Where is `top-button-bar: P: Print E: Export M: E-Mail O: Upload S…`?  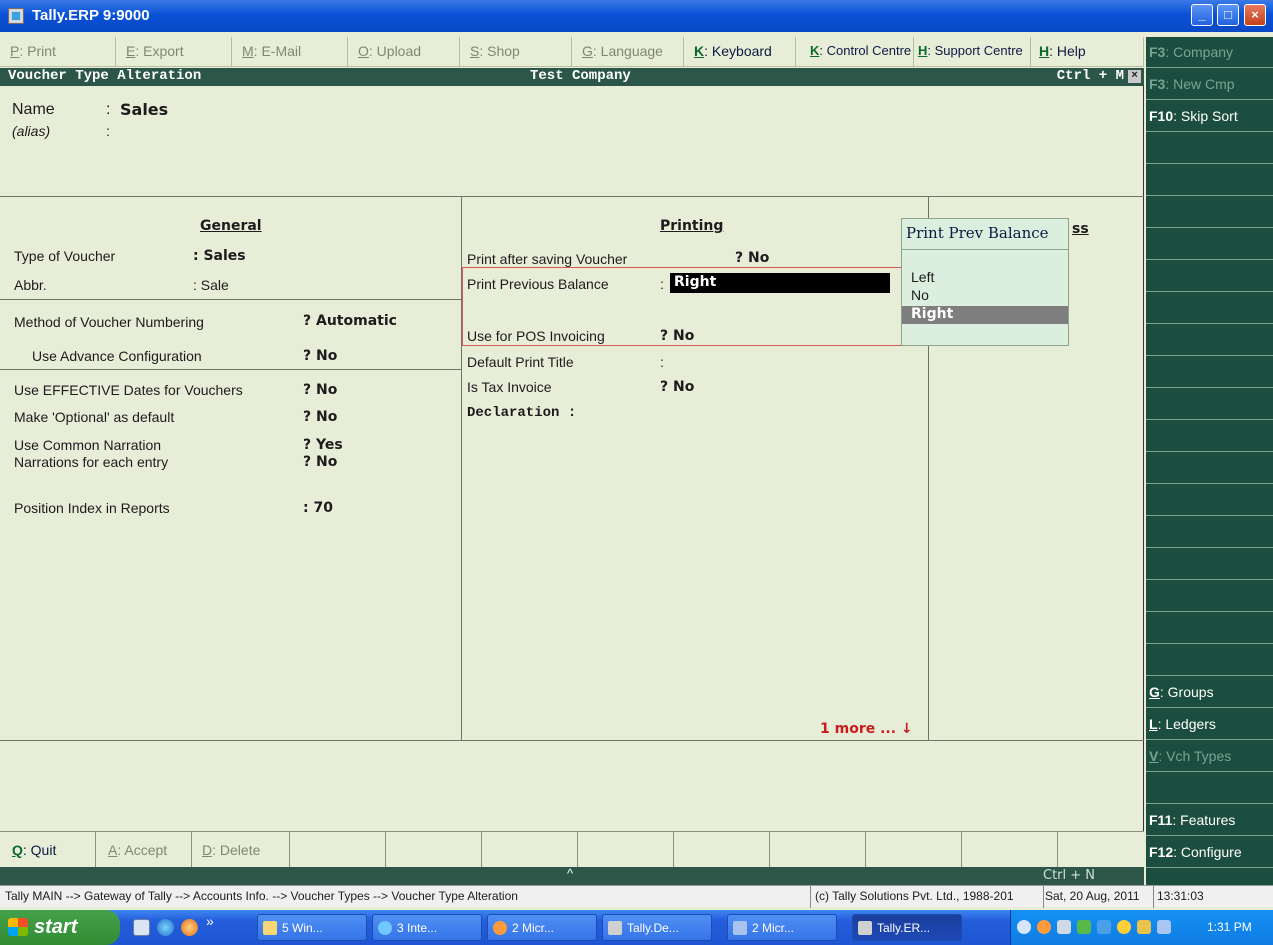
top-button-bar: P: Print E: Export M: E-Mail O: Upload S… is located at coordinates (572, 52).